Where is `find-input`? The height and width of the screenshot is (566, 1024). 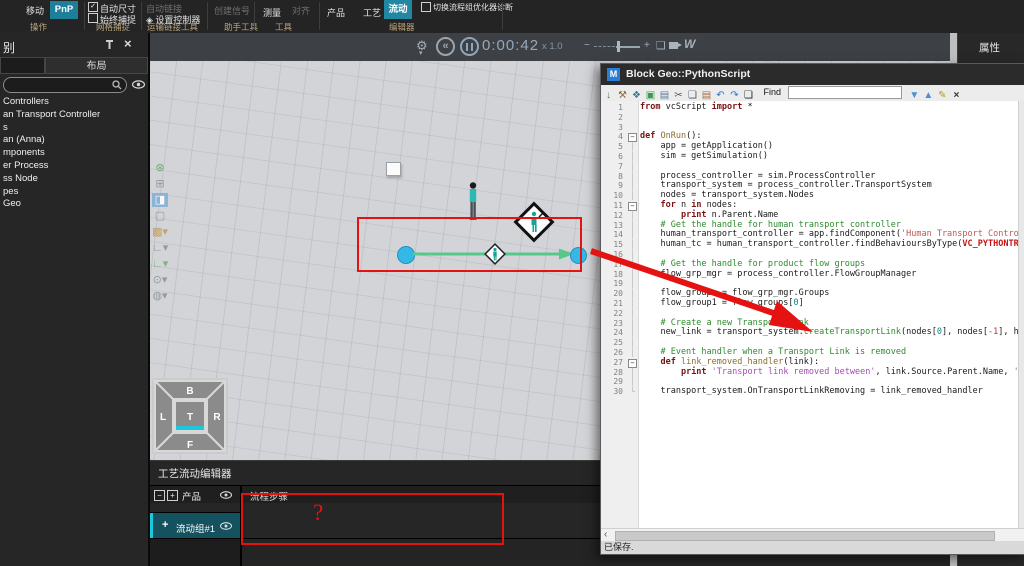 find-input is located at coordinates (845, 92).